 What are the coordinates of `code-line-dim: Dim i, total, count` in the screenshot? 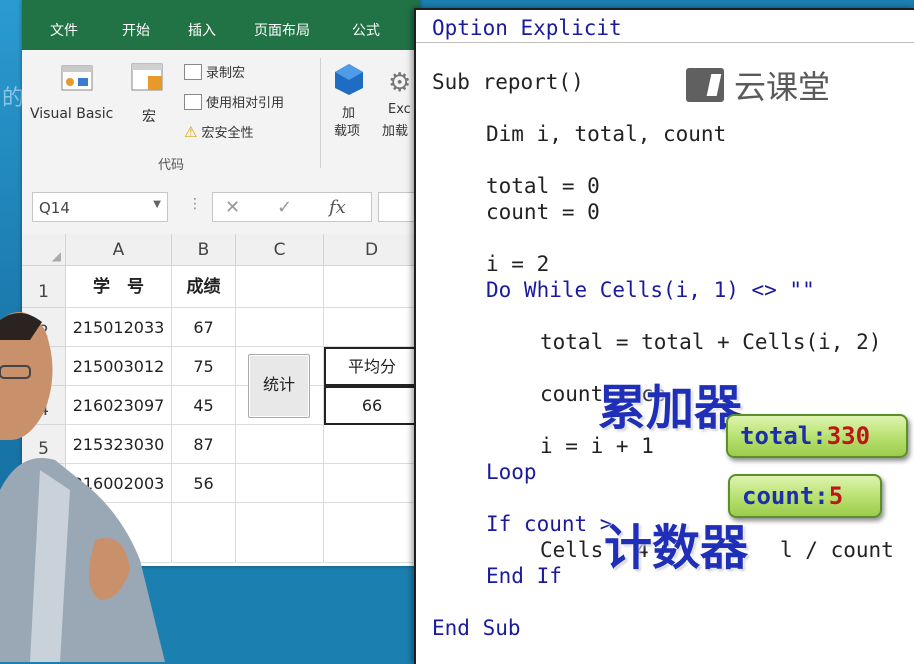 It's located at (606, 134).